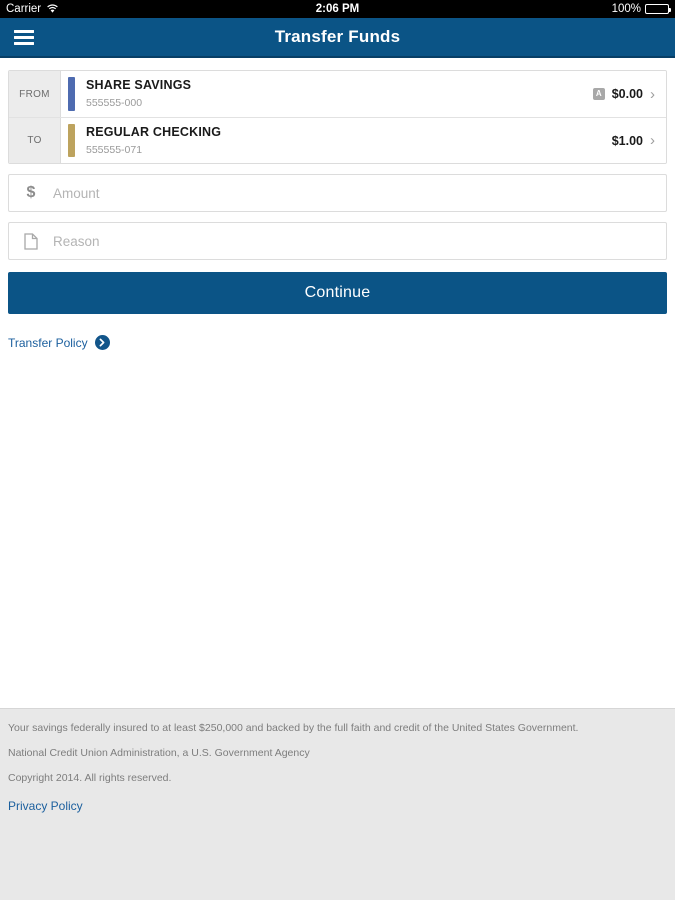 This screenshot has width=675, height=900. What do you see at coordinates (35, 140) in the screenshot?
I see `to-label: TO` at bounding box center [35, 140].